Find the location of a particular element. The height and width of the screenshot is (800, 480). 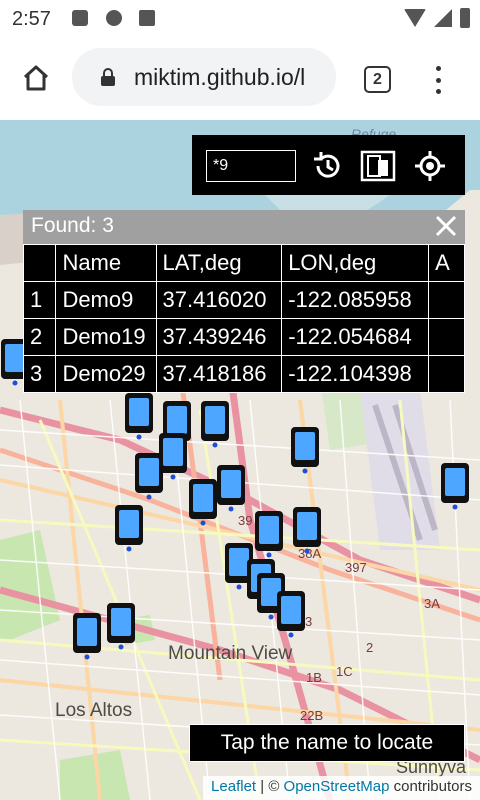

url-bar: miktim.github.io/l is located at coordinates (204, 77).